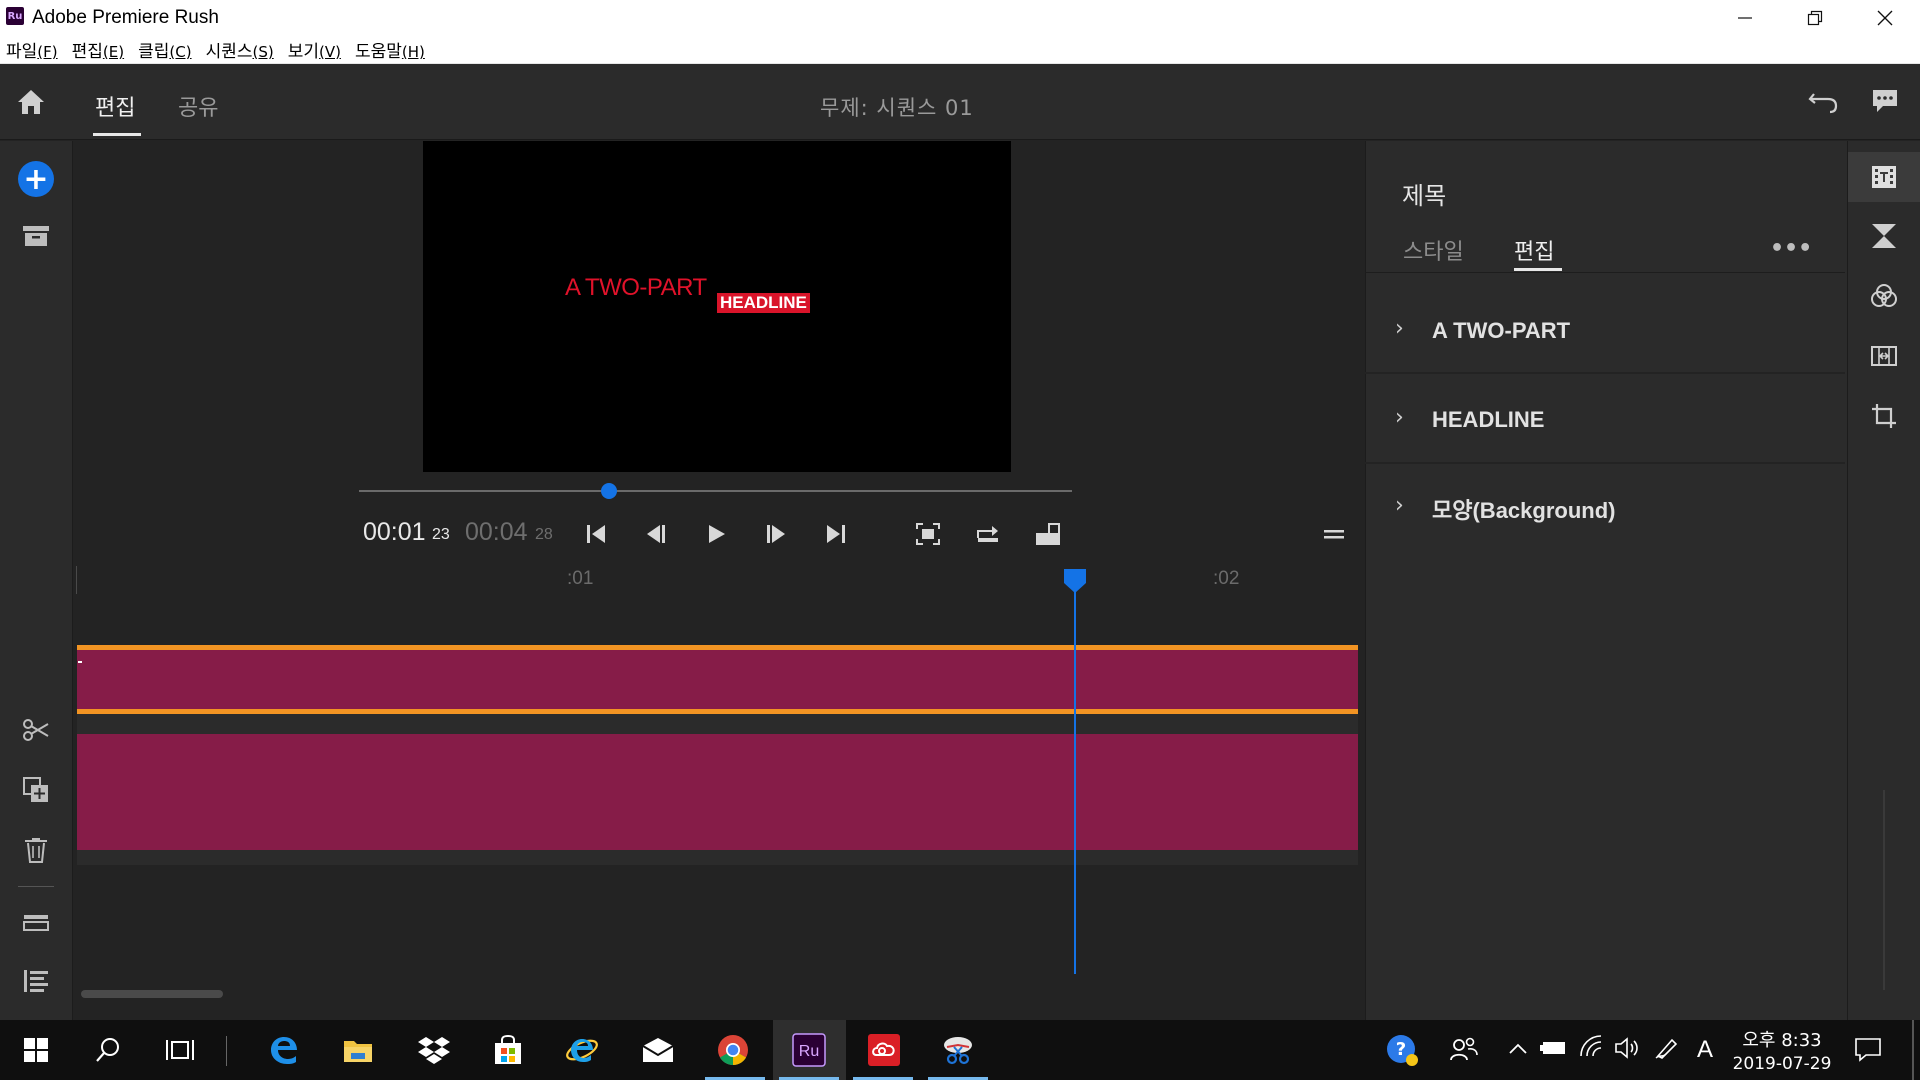 This screenshot has width=1920, height=1080. What do you see at coordinates (117, 134) in the screenshot?
I see `tab-active-indicator` at bounding box center [117, 134].